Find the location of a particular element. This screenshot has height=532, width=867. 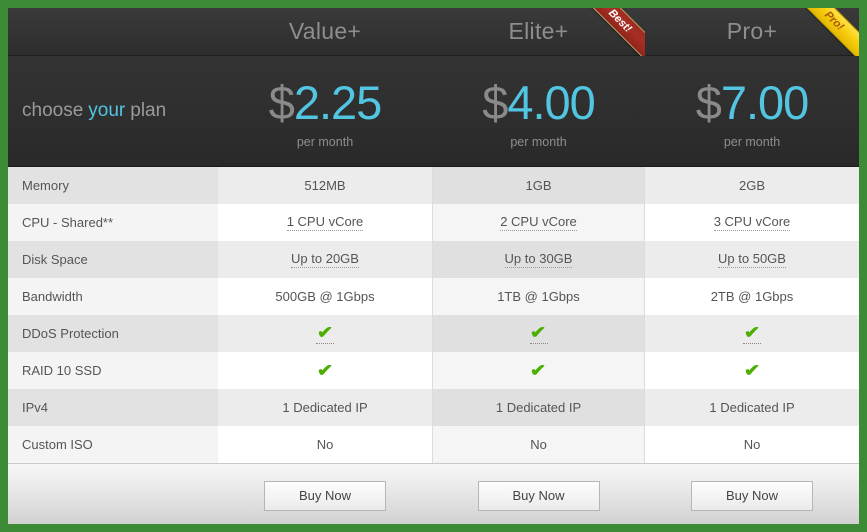

buy-cell-value: Buy Now is located at coordinates (325, 494).